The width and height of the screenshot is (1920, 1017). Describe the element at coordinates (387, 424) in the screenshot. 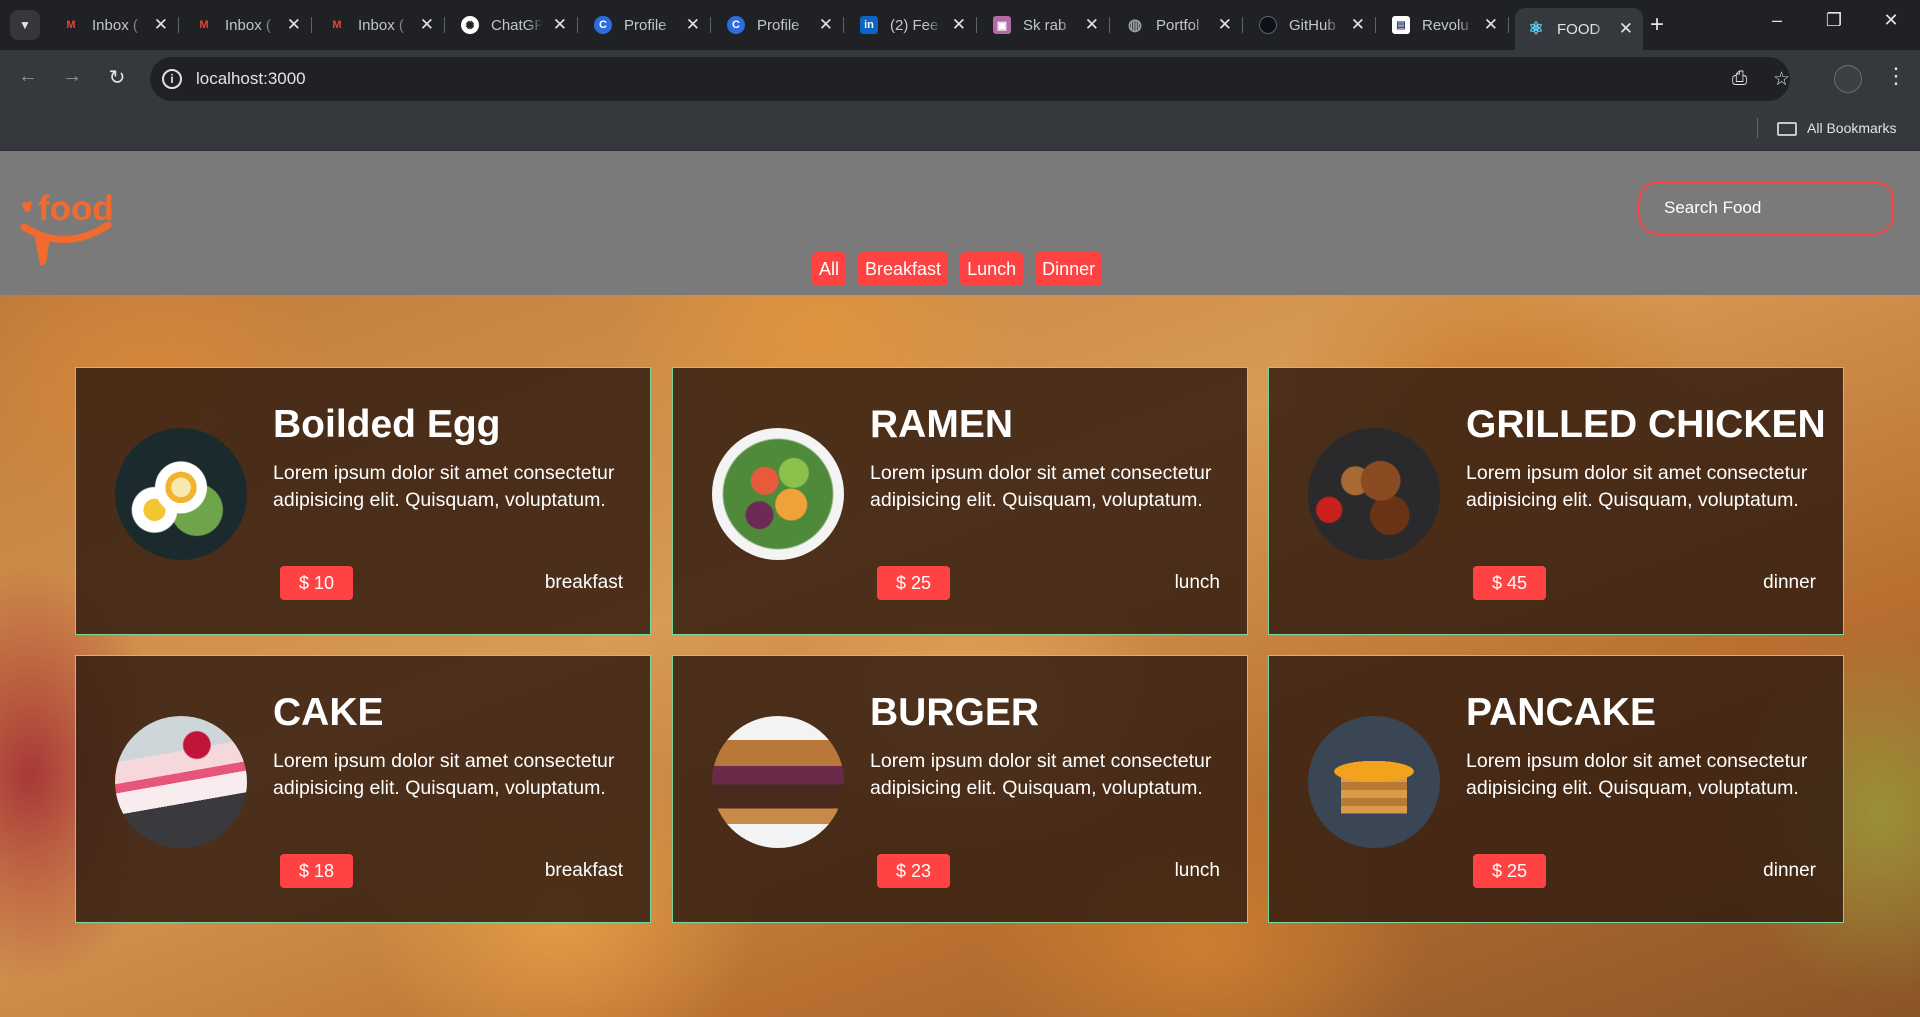

I see `food-title: Boilded Egg` at that location.